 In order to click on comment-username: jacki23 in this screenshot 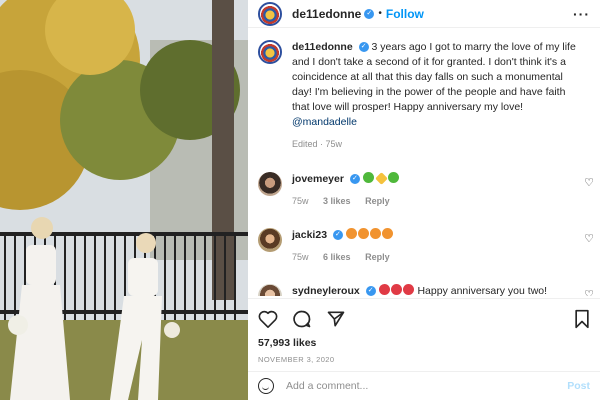, I will do `click(309, 235)`.